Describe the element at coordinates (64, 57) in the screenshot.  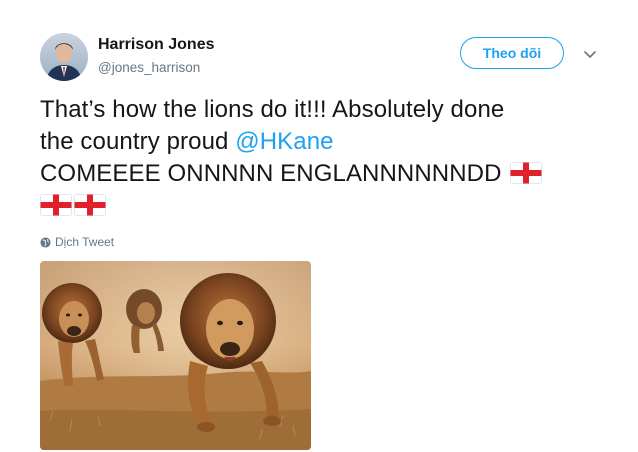
I see `avatar` at that location.